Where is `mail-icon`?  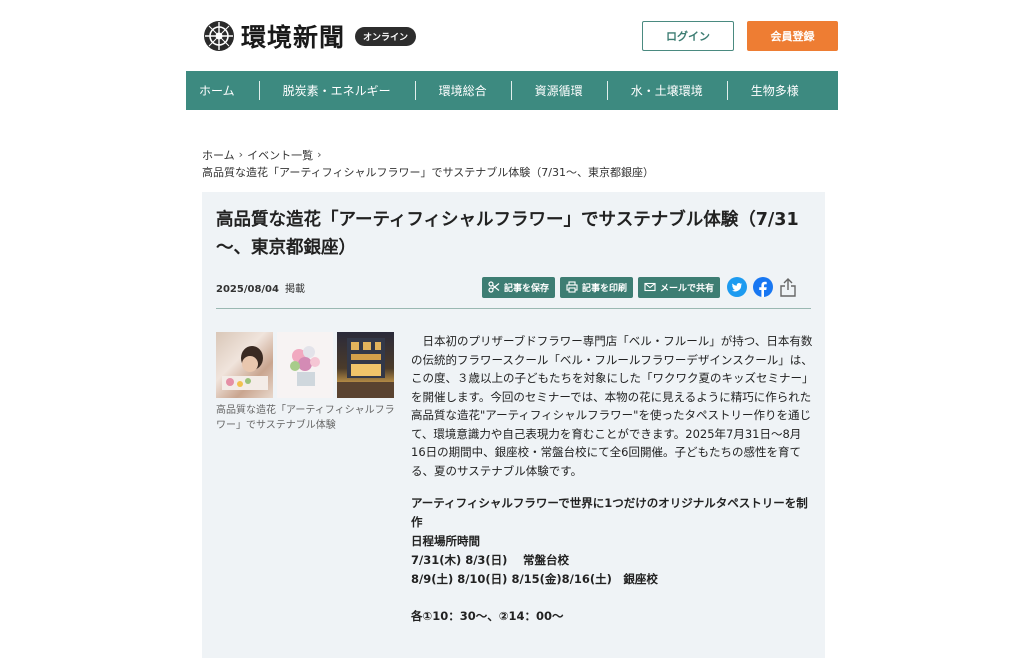
mail-icon is located at coordinates (650, 287).